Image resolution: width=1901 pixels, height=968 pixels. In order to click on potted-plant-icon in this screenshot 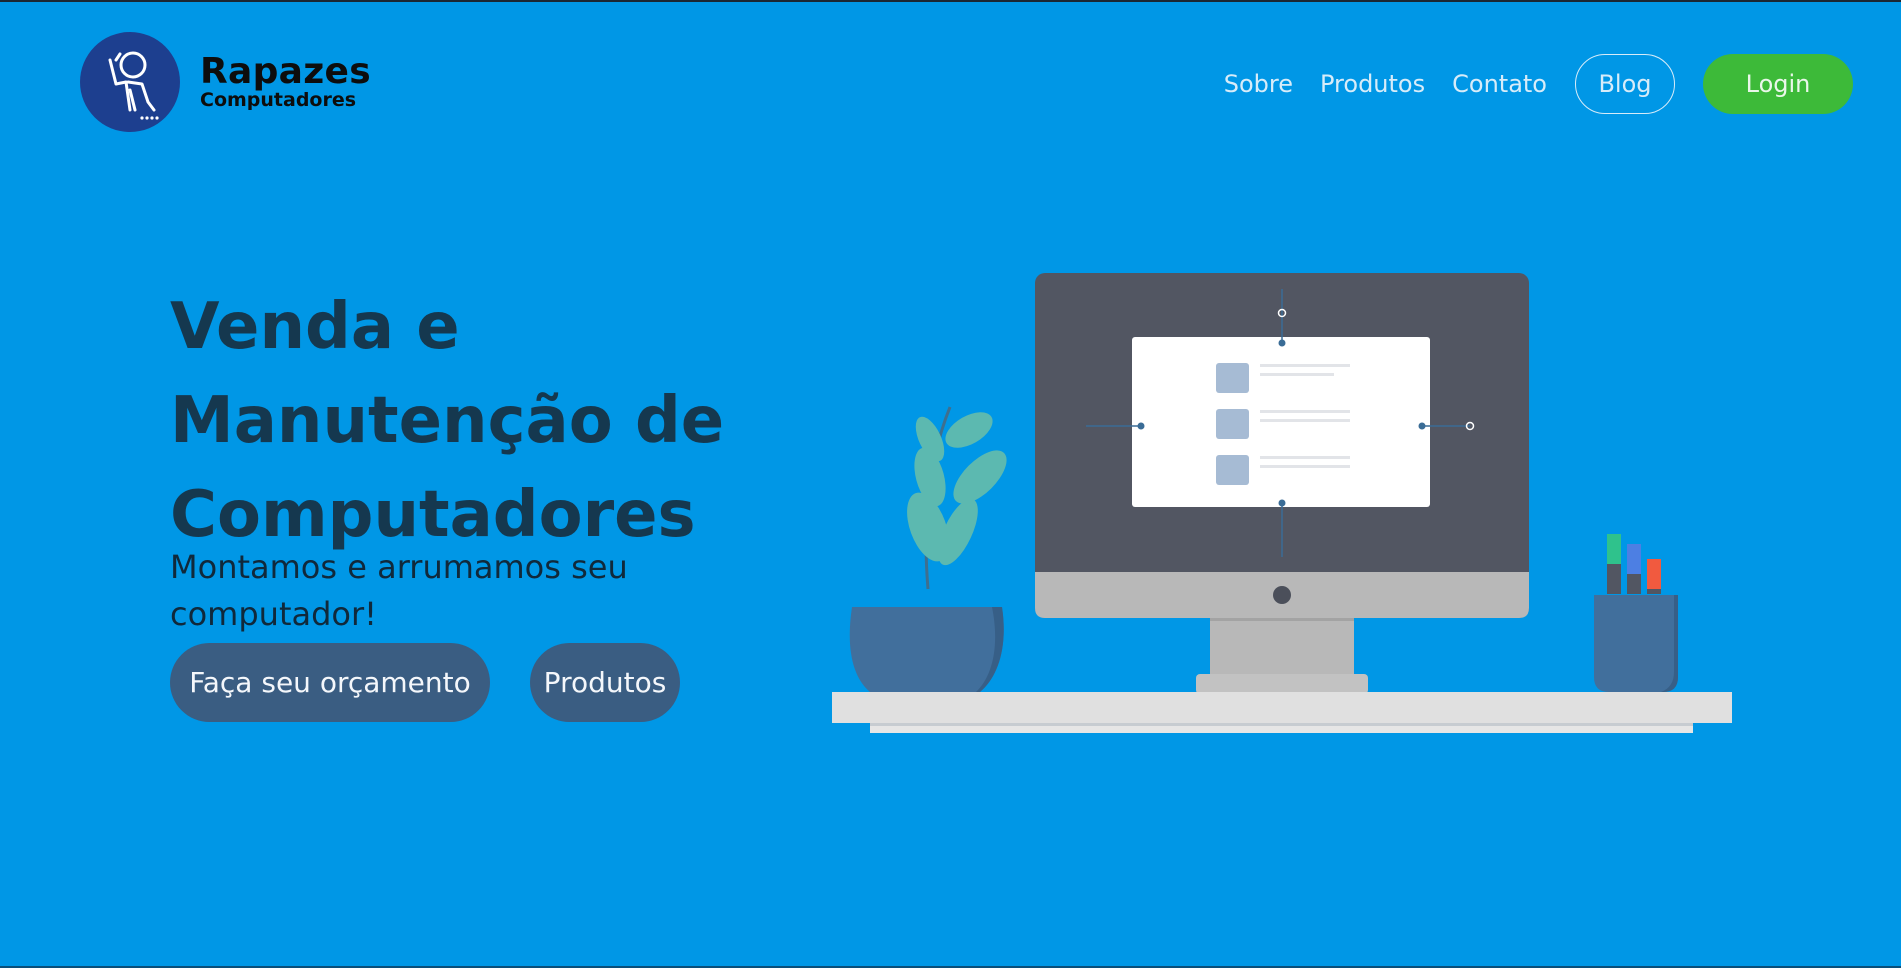, I will do `click(928, 549)`.